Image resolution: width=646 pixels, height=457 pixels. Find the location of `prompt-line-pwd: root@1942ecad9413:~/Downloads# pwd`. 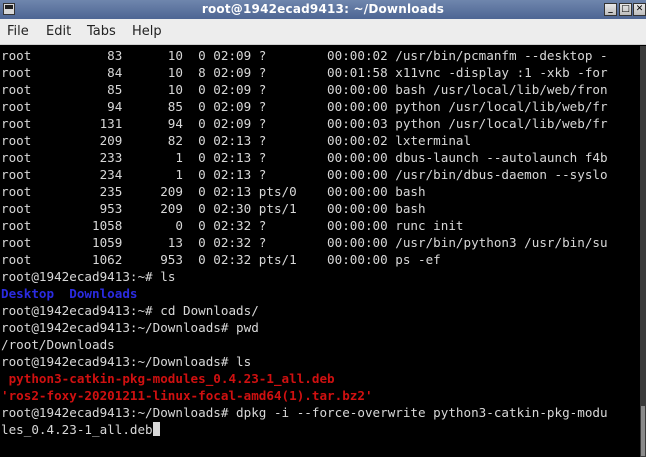

prompt-line-pwd: root@1942ecad9413:~/Downloads# pwd is located at coordinates (130, 327).